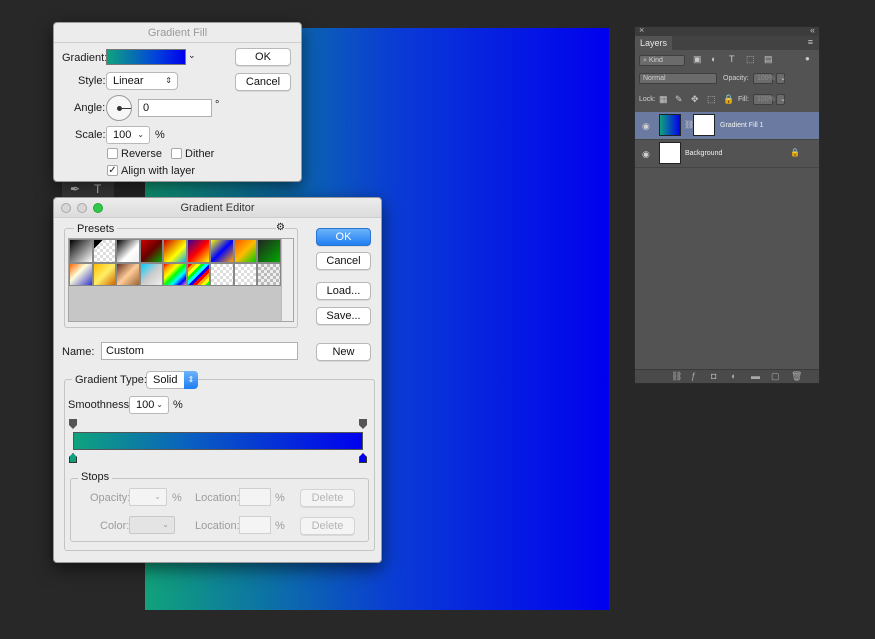 The width and height of the screenshot is (875, 639). I want to click on window-controls, so click(82, 208).